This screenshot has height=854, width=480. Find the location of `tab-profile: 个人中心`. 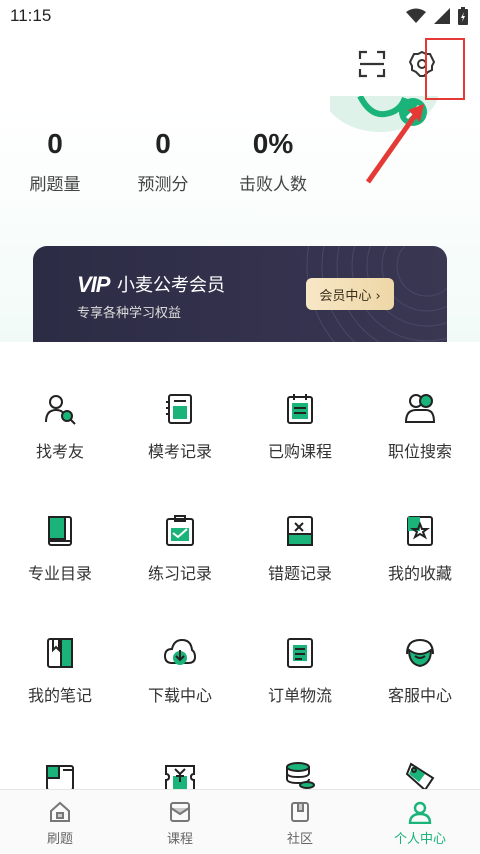

tab-profile: 个人中心 is located at coordinates (420, 822).